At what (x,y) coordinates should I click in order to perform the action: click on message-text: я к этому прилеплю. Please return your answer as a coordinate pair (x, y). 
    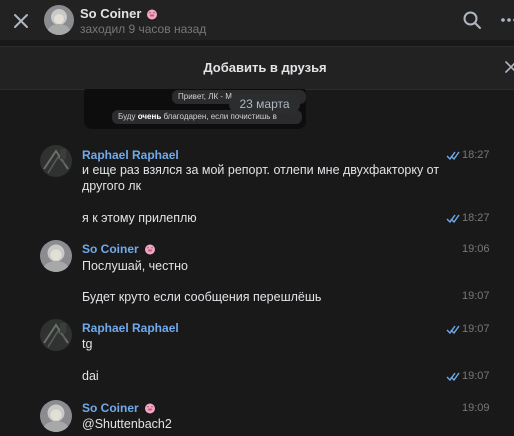
    Looking at the image, I should click on (139, 218).